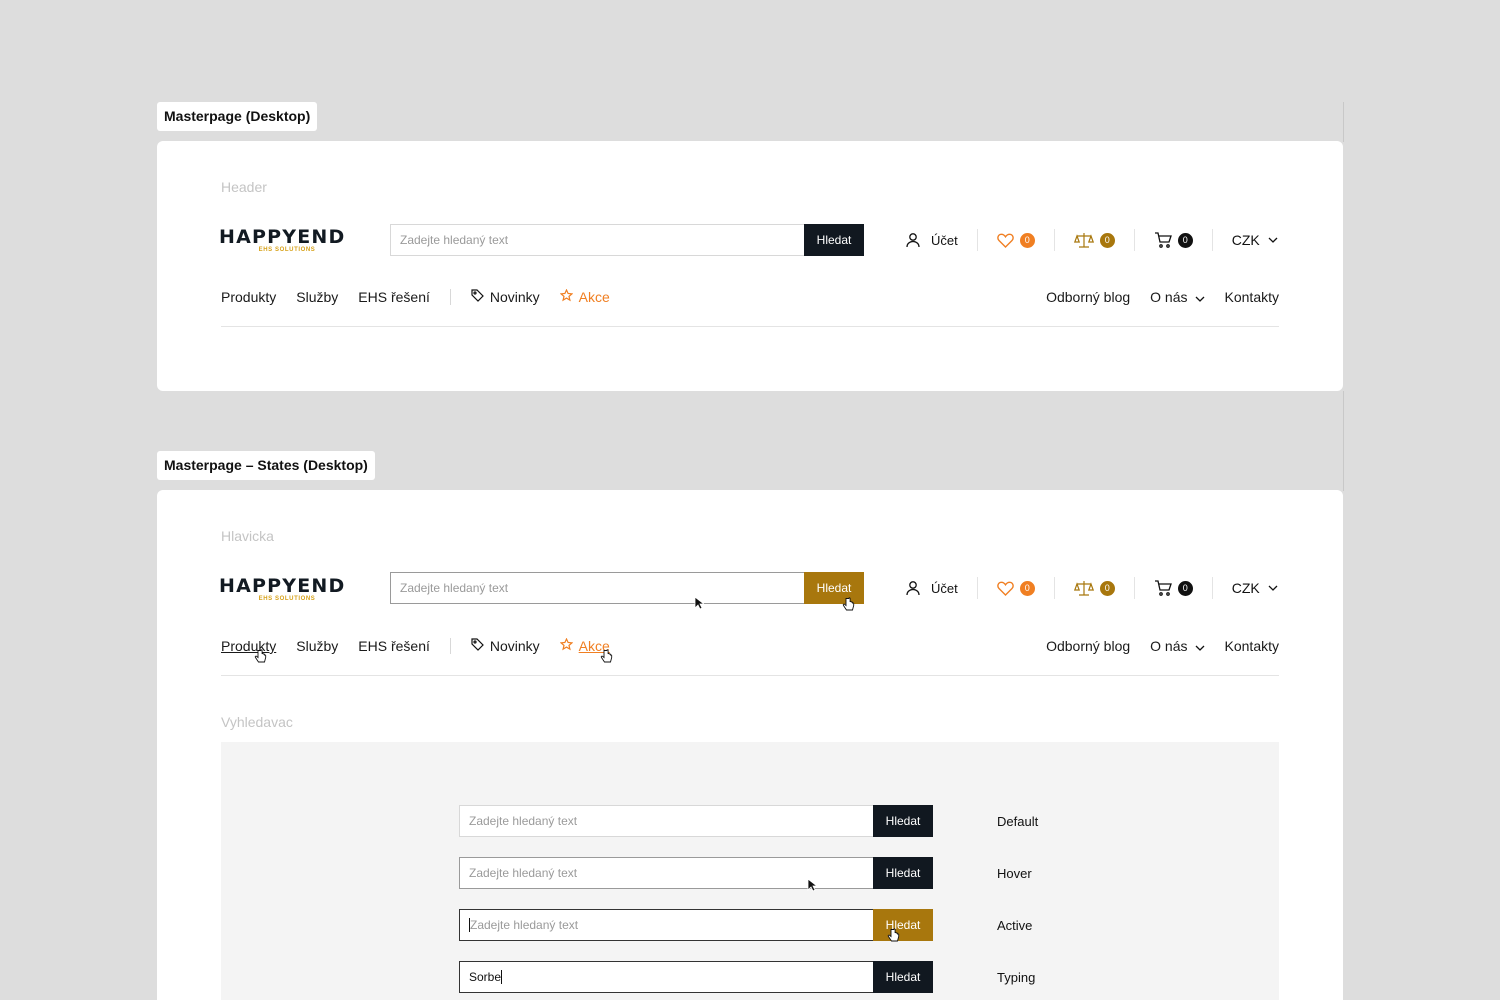  I want to click on frame-title-desktop: Masterpage (Desktop), so click(237, 116).